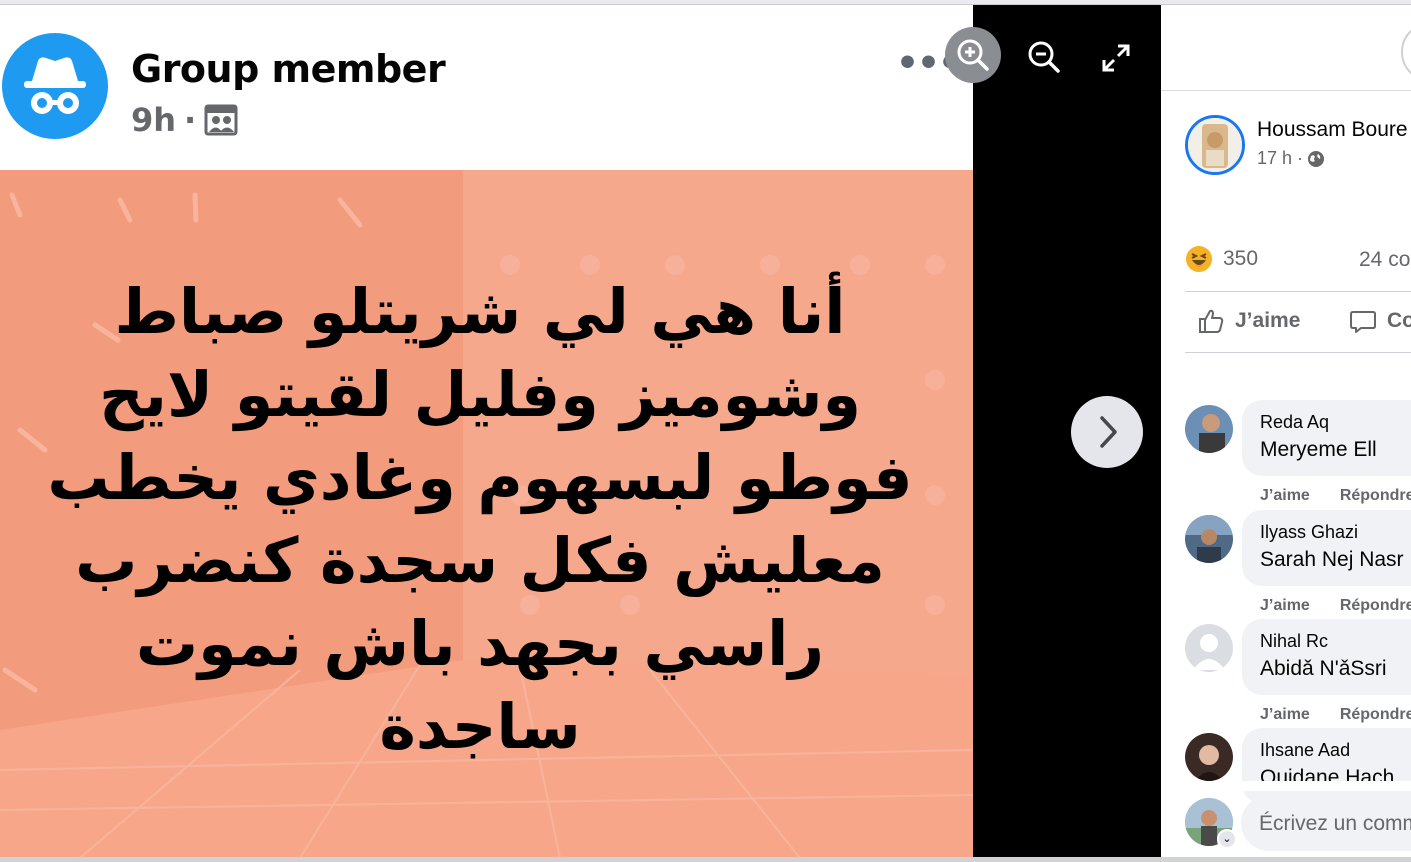 This screenshot has width=1411, height=862. I want to click on comment-text: Abidǎ N'ǎSsri, so click(1323, 669).